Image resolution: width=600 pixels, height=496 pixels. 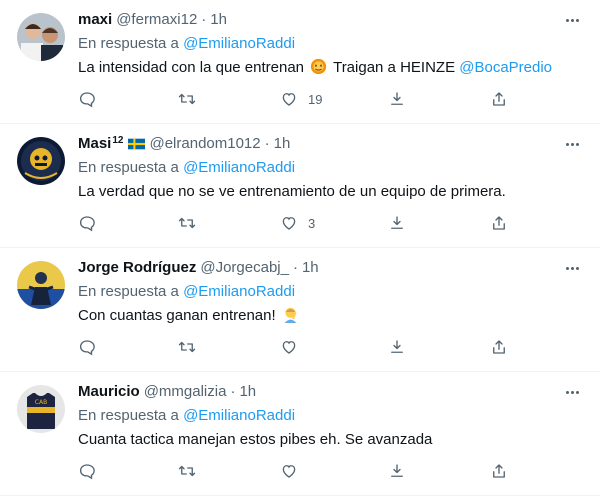 What do you see at coordinates (315, 99) in the screenshot?
I see `like-count: 19` at bounding box center [315, 99].